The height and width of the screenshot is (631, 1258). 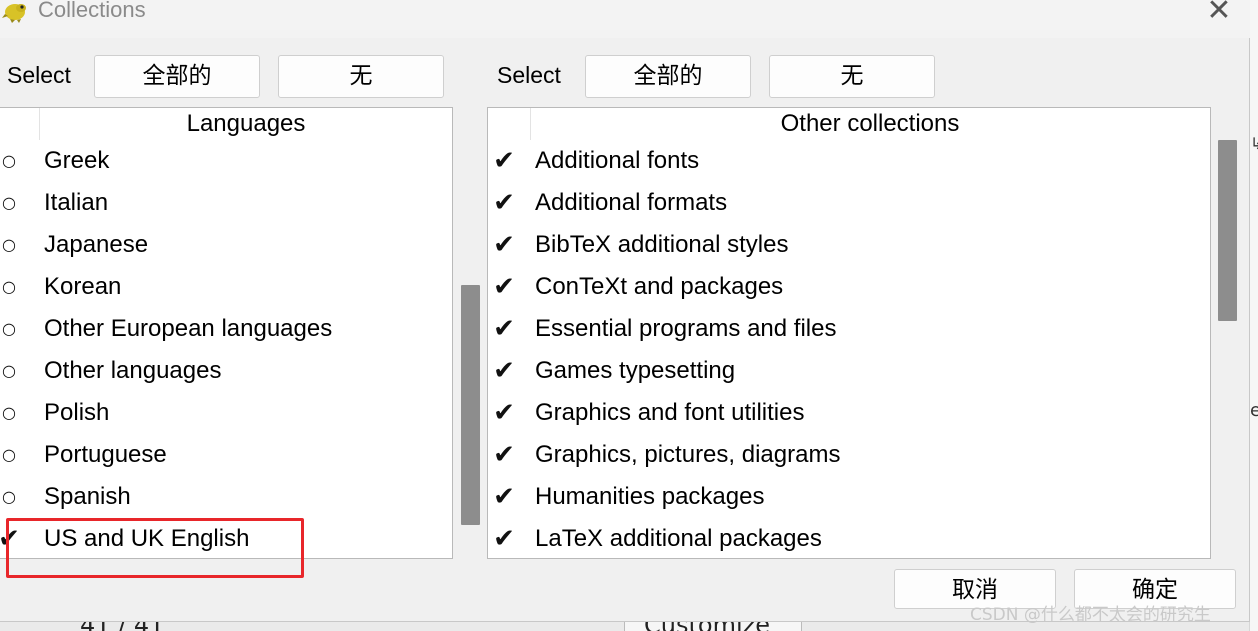 What do you see at coordinates (1254, 143) in the screenshot?
I see `background-edge-glyph: ↳` at bounding box center [1254, 143].